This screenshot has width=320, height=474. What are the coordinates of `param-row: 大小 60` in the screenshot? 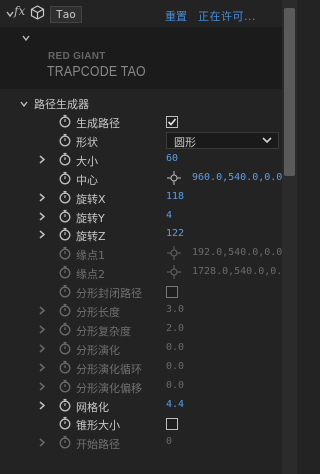 It's located at (141, 159).